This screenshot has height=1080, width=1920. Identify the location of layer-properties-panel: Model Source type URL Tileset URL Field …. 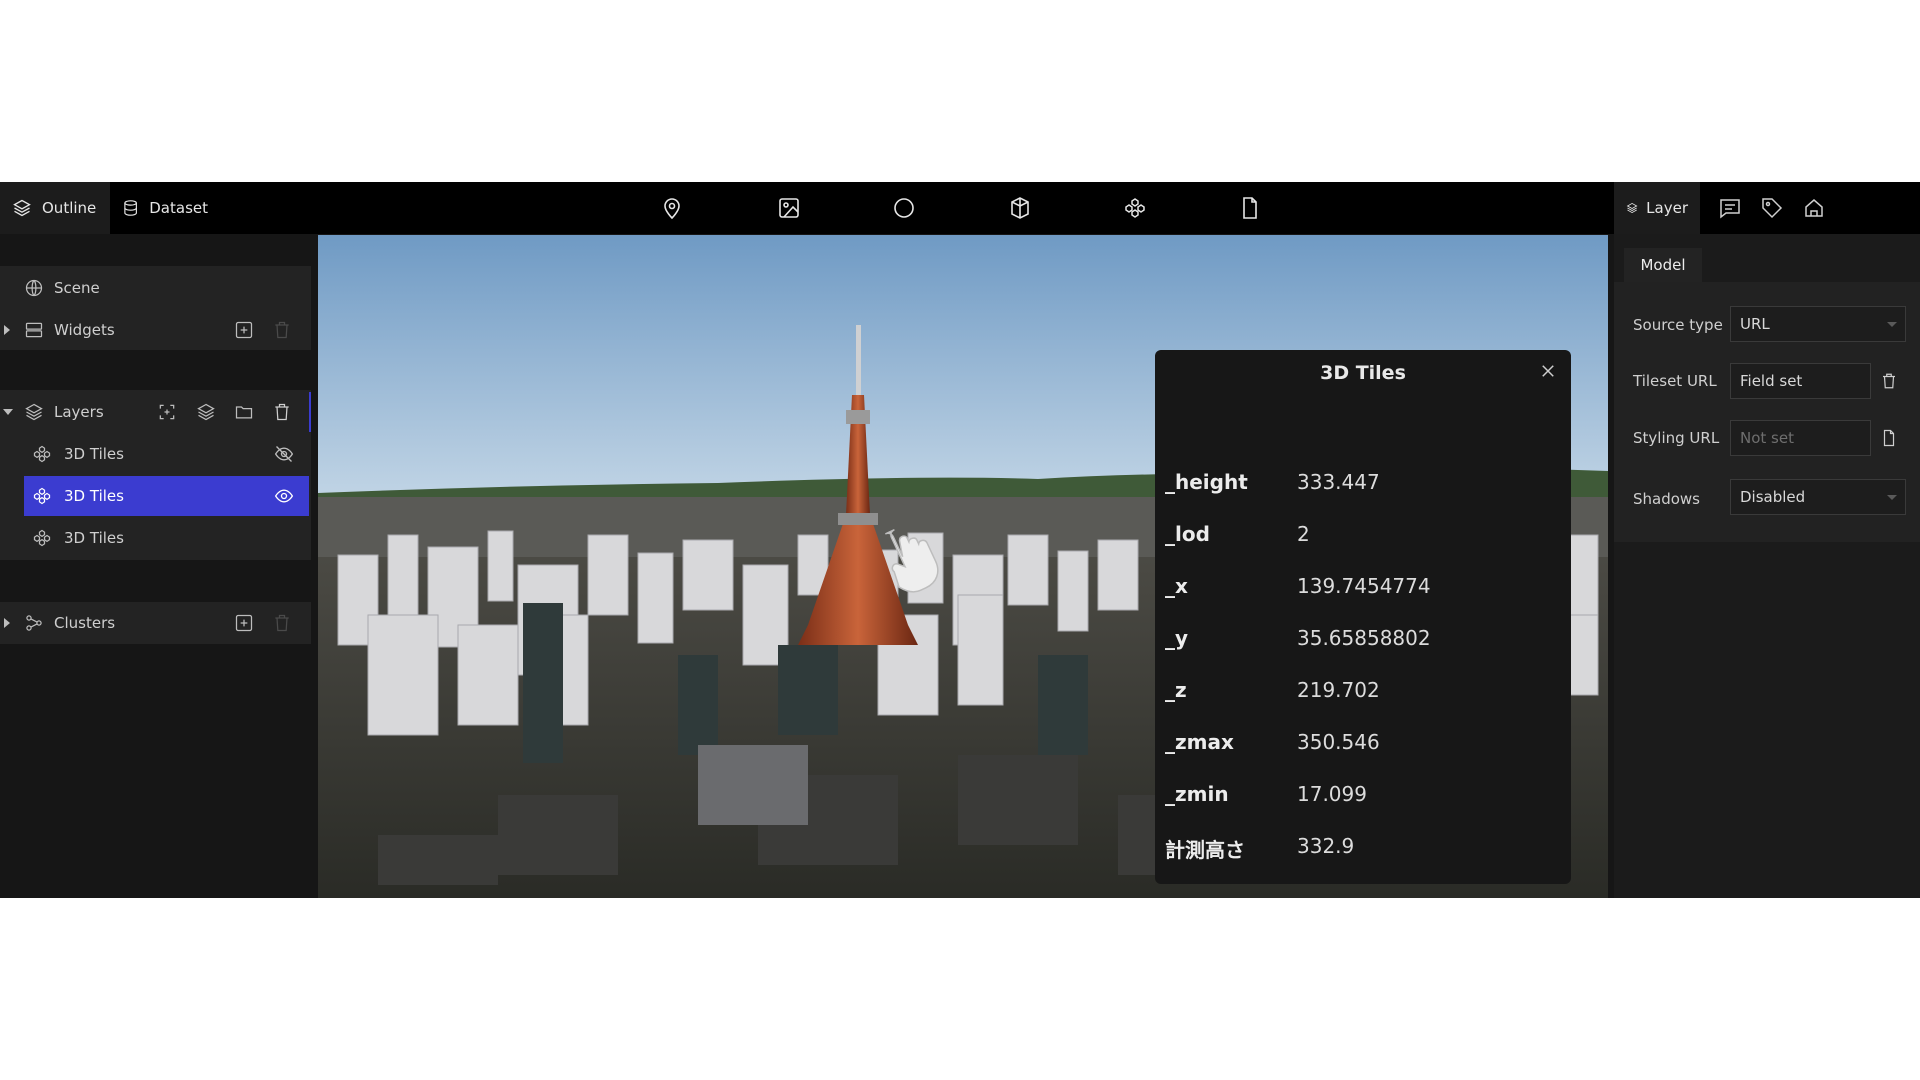
(1767, 566).